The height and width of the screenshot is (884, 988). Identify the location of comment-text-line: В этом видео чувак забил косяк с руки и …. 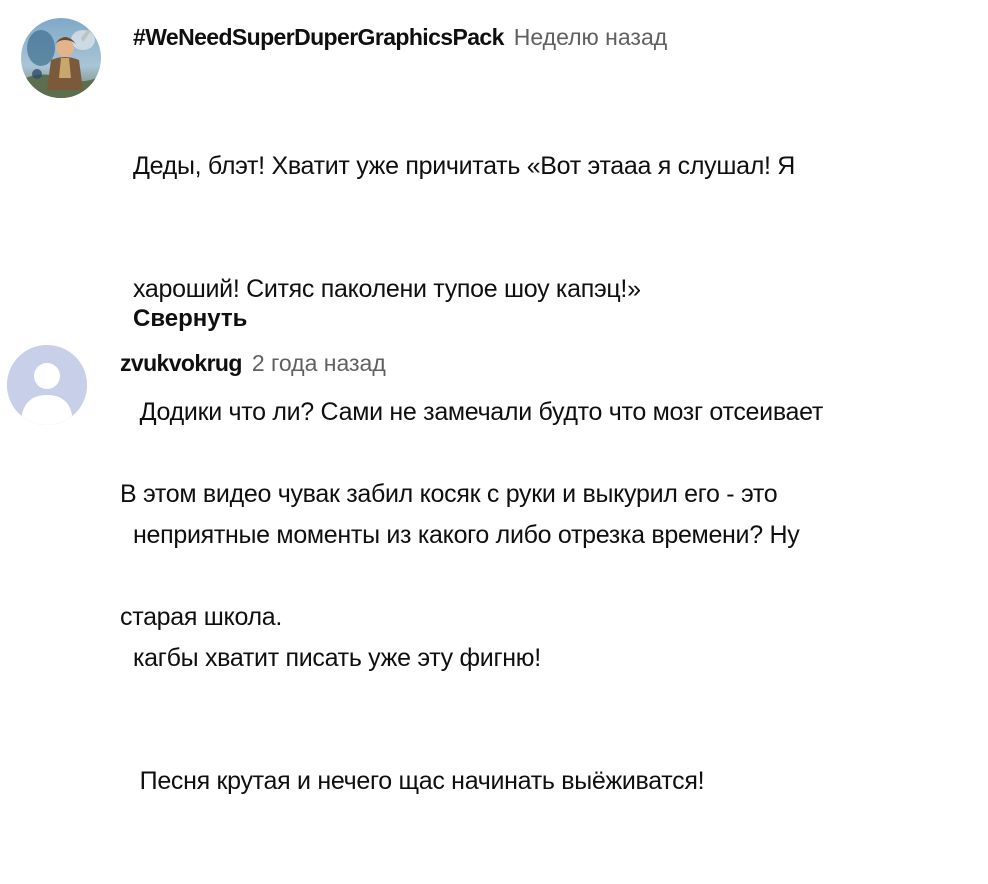
(449, 494).